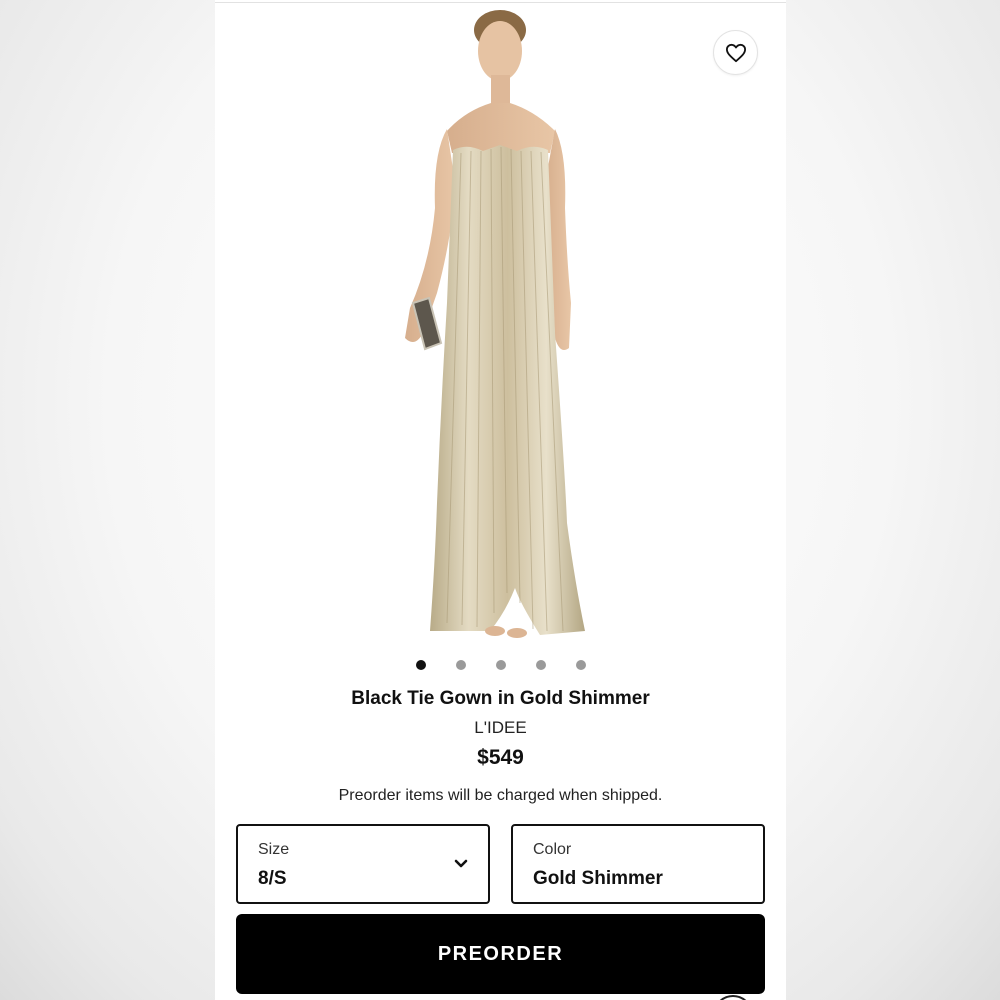  What do you see at coordinates (598, 878) in the screenshot?
I see `color-value: Gold Shimmer` at bounding box center [598, 878].